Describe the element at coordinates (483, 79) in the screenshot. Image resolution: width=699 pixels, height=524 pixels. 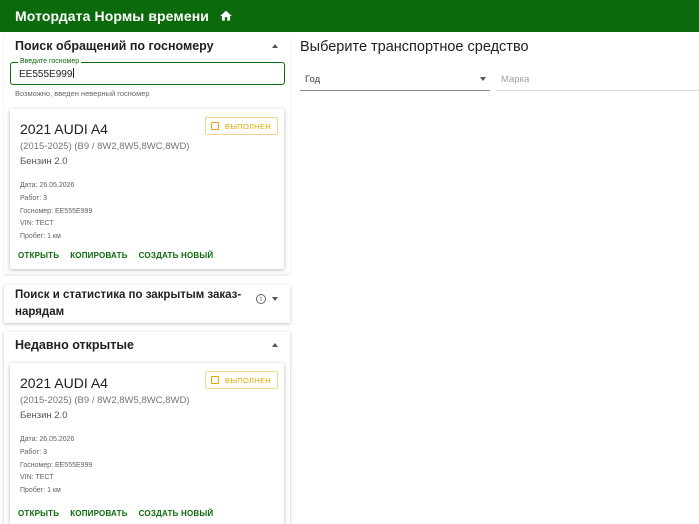
I see `dropdown-arrow-icon` at that location.